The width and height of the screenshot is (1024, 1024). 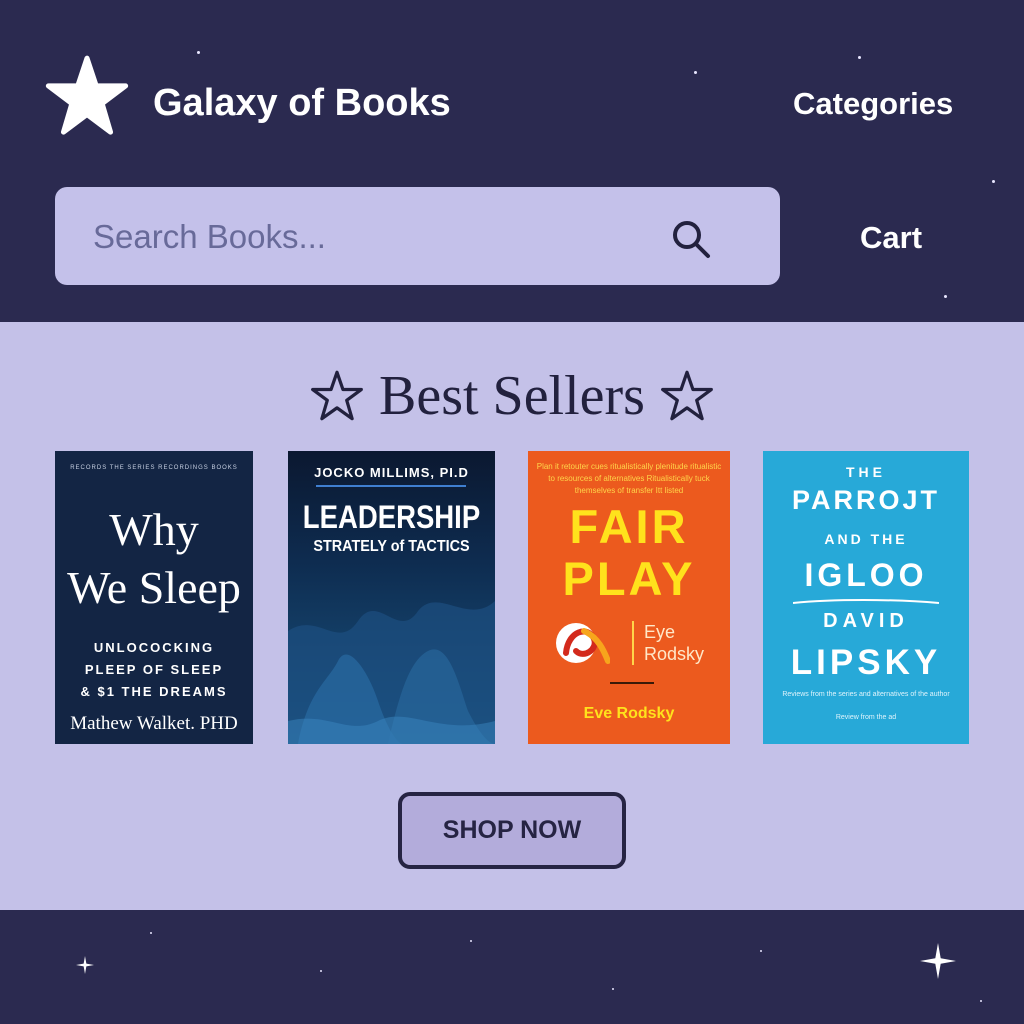 What do you see at coordinates (866, 717) in the screenshot?
I see `book-small-text: Review from the ad` at bounding box center [866, 717].